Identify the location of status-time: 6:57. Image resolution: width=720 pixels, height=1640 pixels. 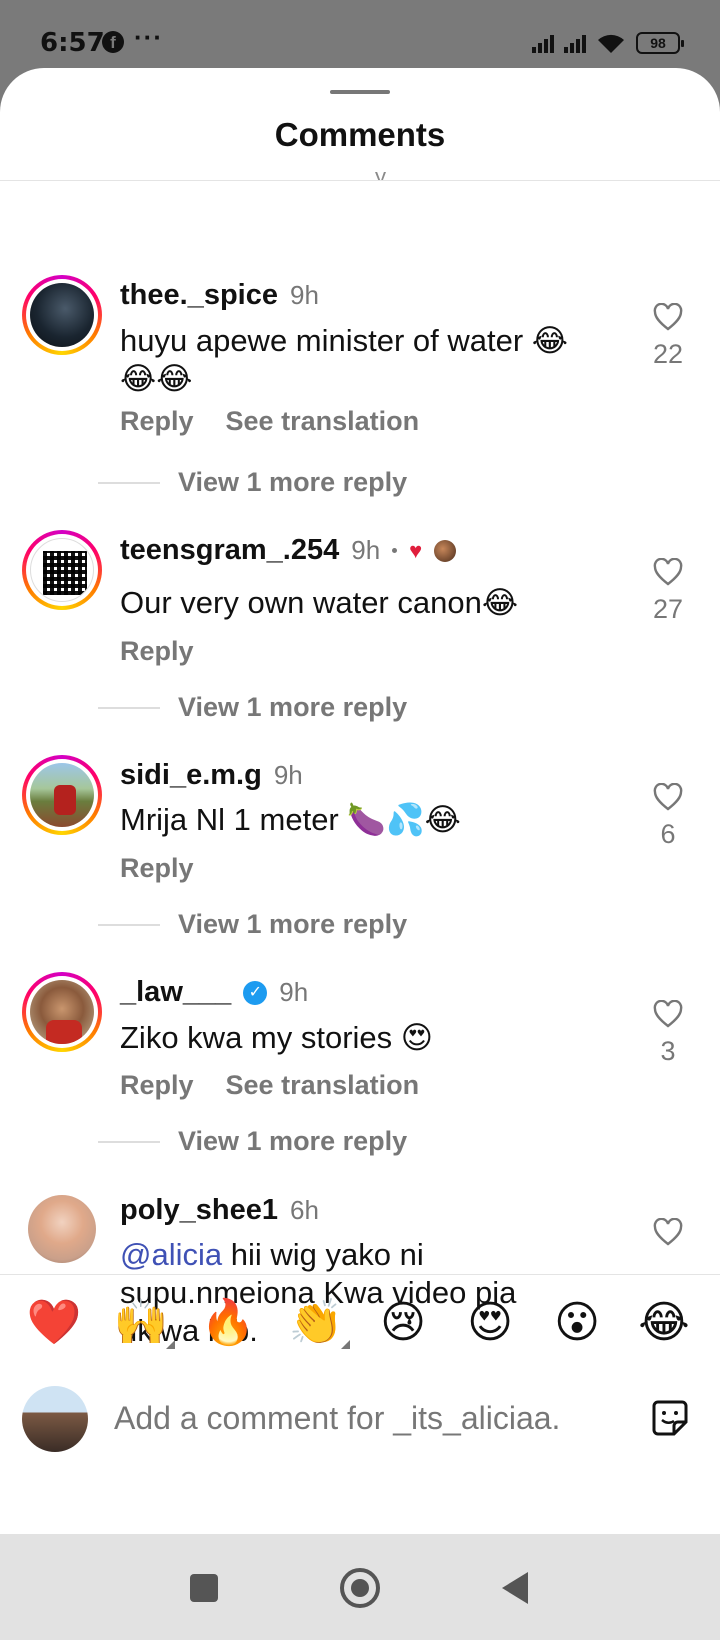
(72, 43).